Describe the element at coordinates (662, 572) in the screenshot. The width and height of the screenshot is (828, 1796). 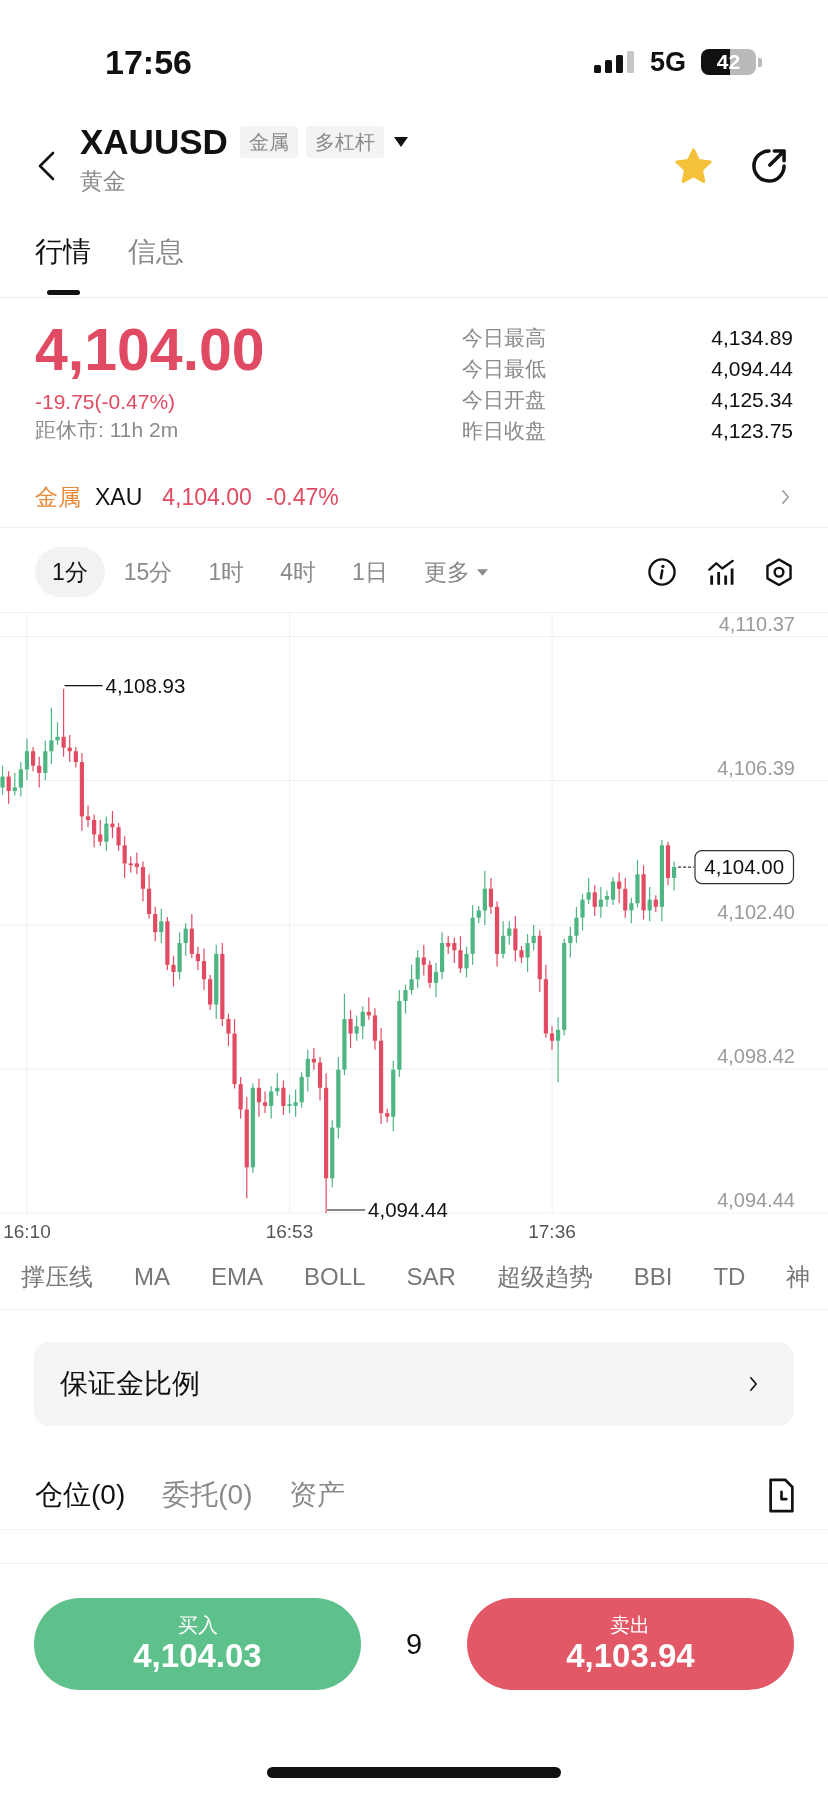
I see `info-icon` at that location.